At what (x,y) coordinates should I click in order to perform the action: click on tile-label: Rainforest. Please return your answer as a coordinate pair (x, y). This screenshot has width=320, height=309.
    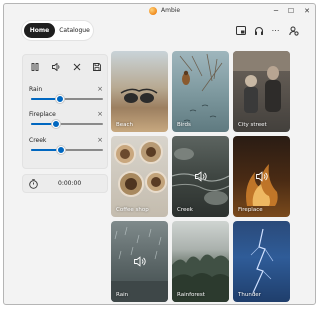
    Looking at the image, I should click on (191, 295).